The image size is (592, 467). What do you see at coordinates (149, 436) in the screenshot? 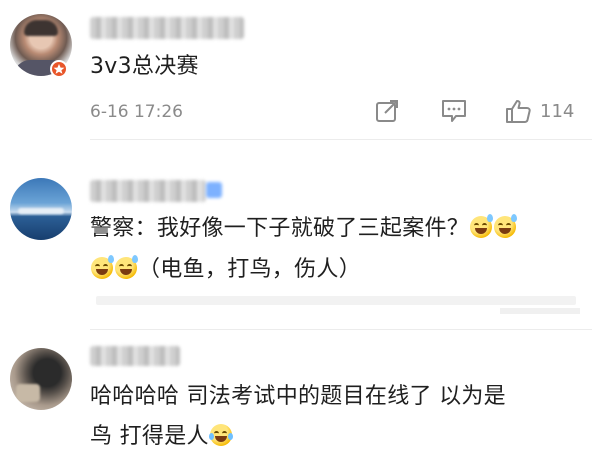
I see `comment-text: 鸟 打得是人` at bounding box center [149, 436].